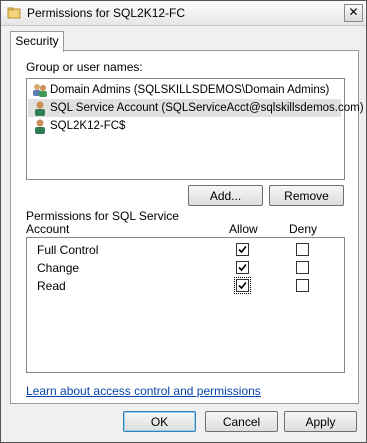 The width and height of the screenshot is (367, 443). I want to click on read-allow-checkbox, so click(242, 285).